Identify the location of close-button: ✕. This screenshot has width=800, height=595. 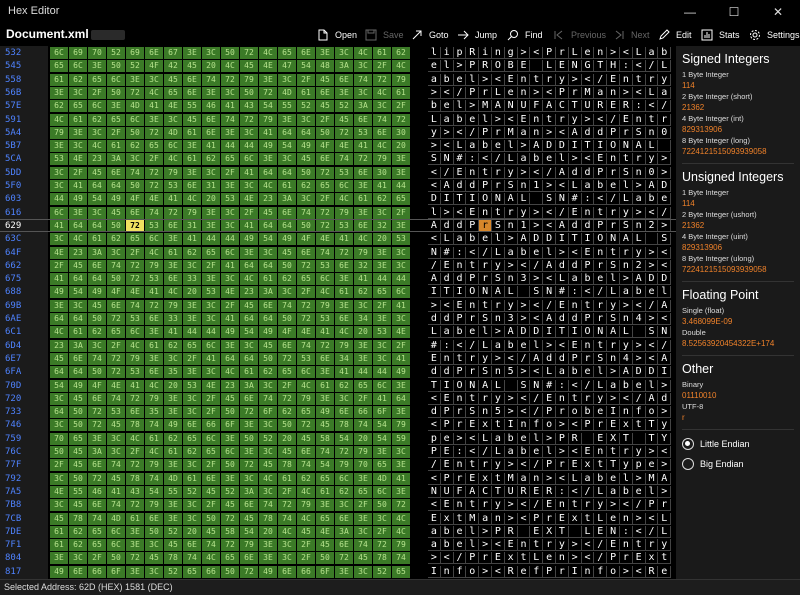
(778, 12).